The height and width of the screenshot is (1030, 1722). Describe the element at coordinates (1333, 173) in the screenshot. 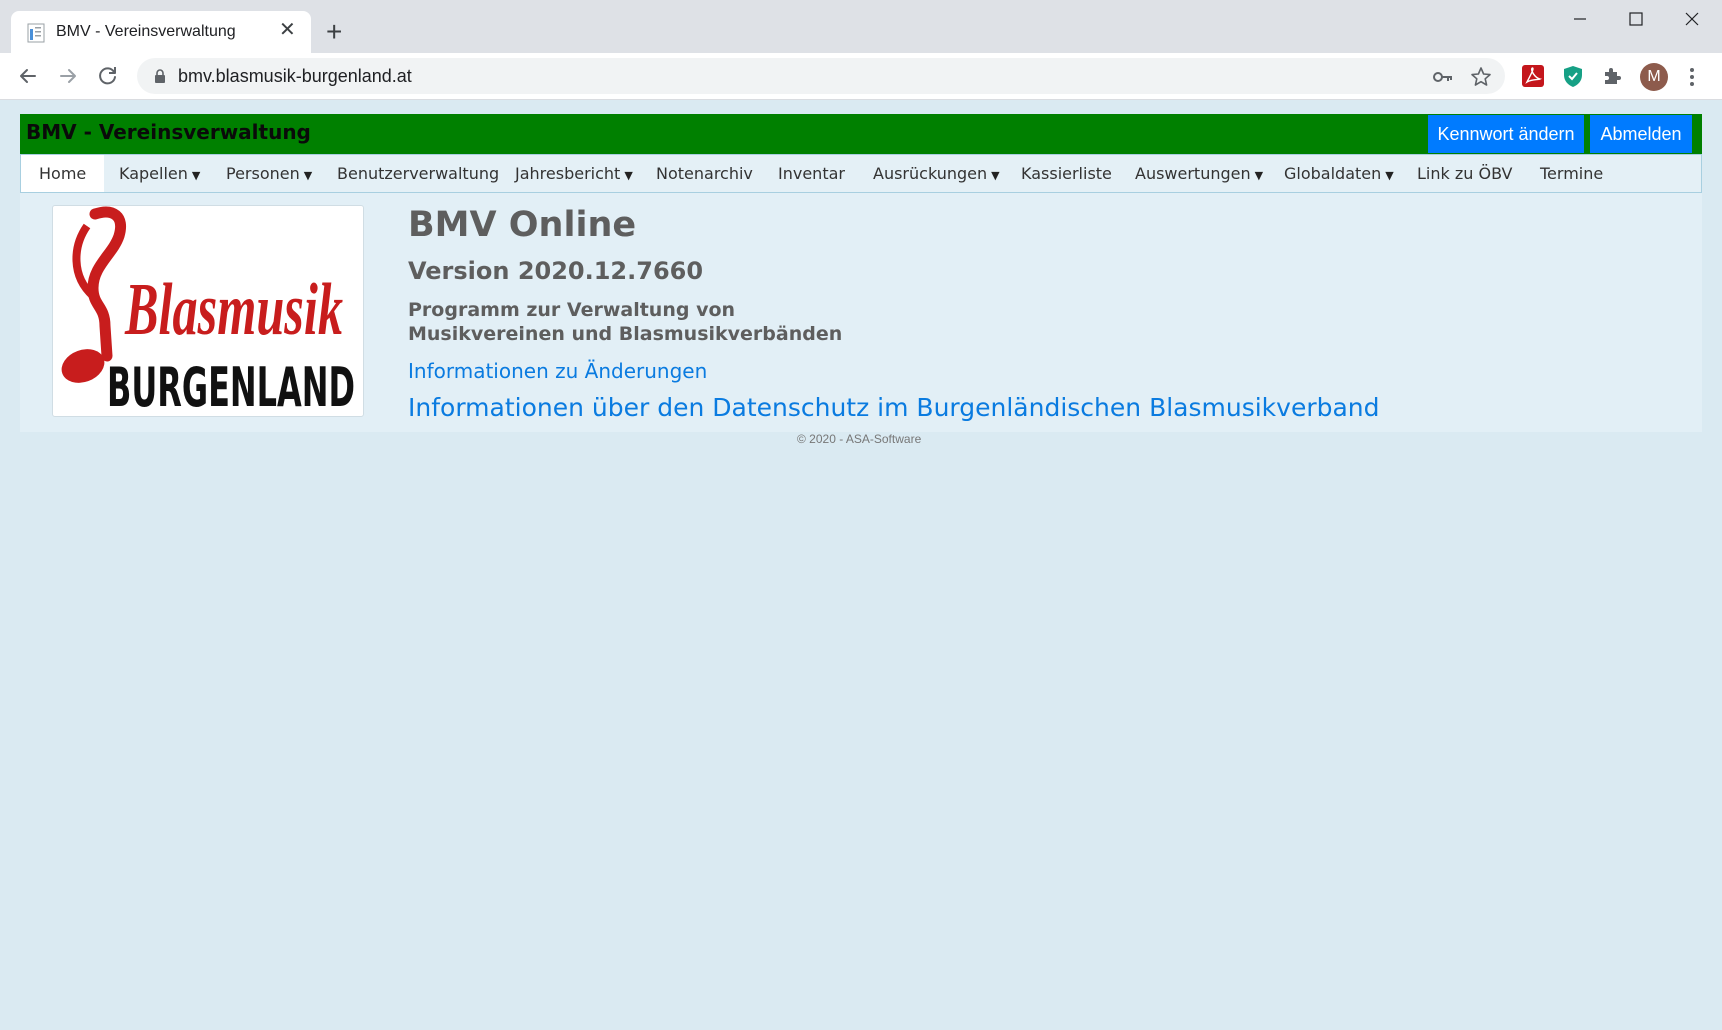

I see `nav-item-label: Globaldaten` at that location.